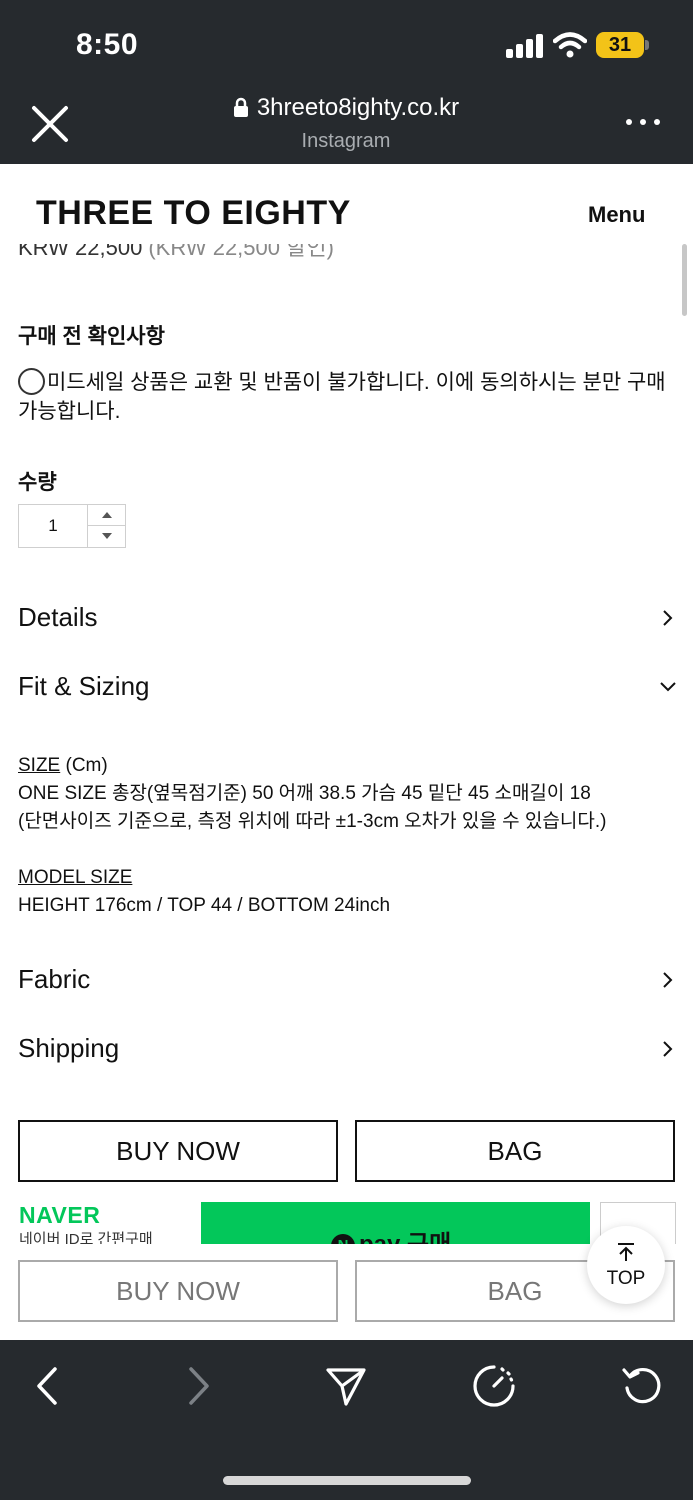 The image size is (693, 1500). Describe the element at coordinates (620, 45) in the screenshot. I see `battery-icon: 31` at that location.